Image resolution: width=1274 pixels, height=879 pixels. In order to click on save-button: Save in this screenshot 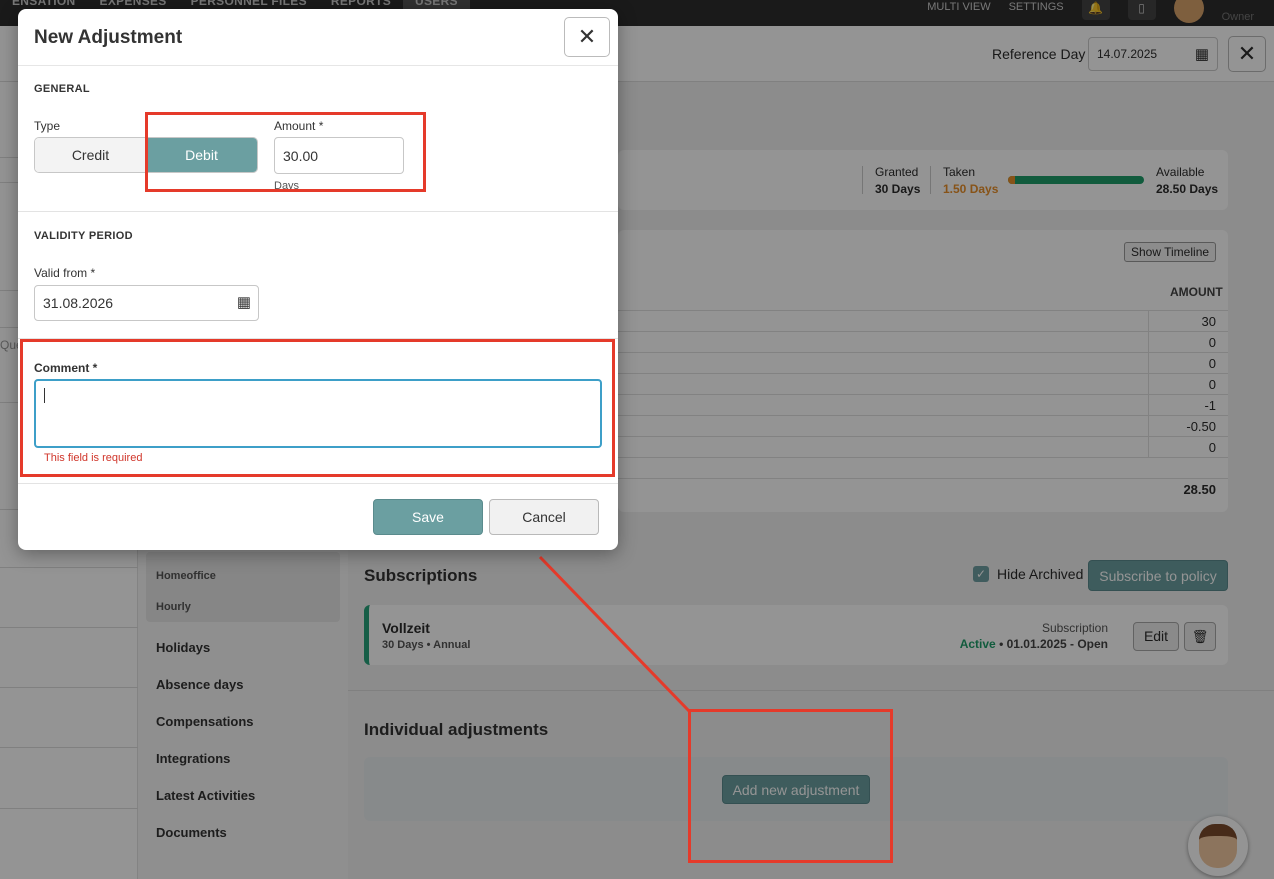, I will do `click(428, 517)`.